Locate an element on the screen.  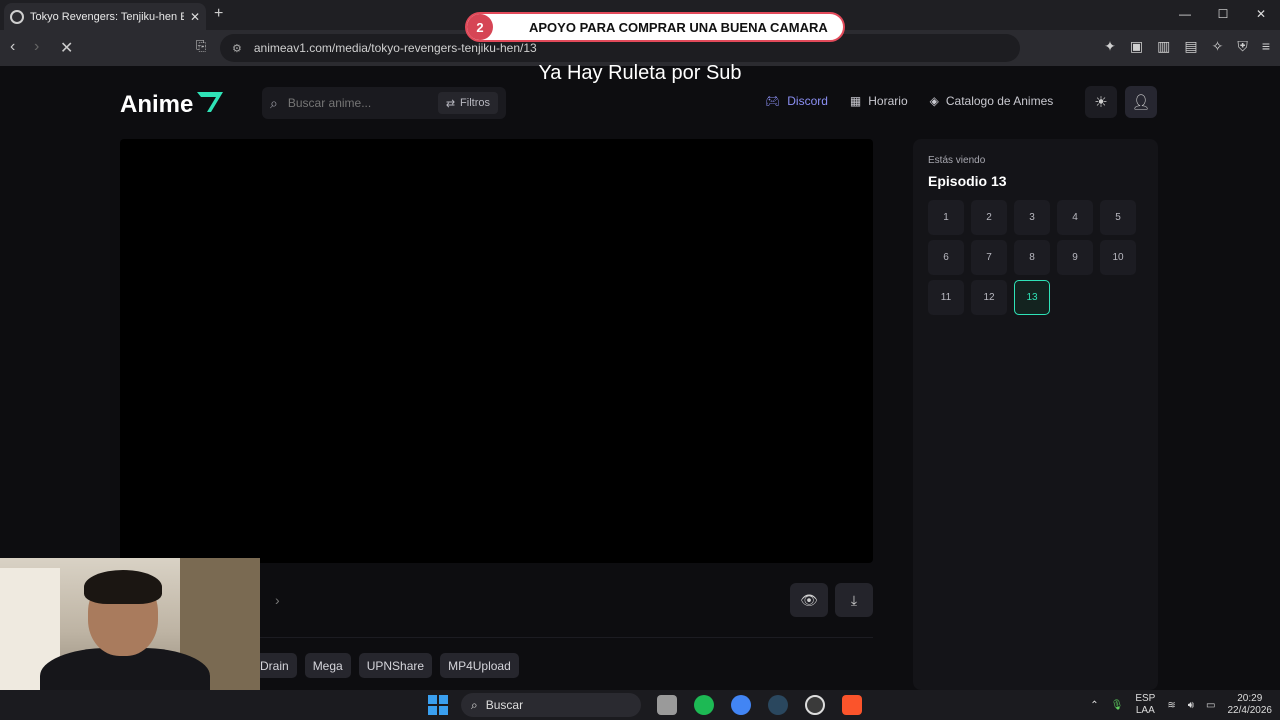
episode-button: 6 is located at coordinates (946, 257).